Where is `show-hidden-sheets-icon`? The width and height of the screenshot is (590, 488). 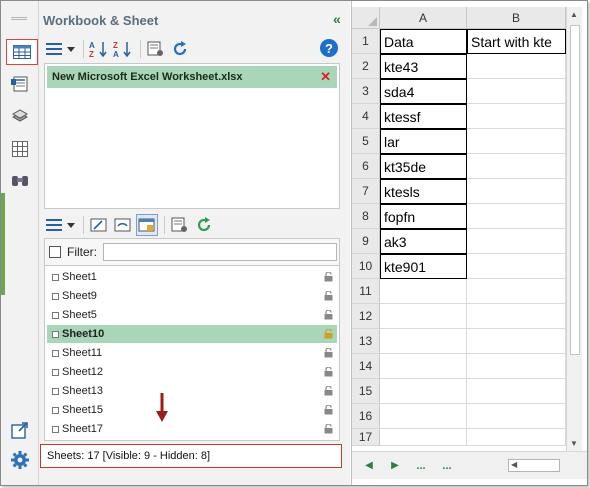 show-hidden-sheets-icon is located at coordinates (147, 225).